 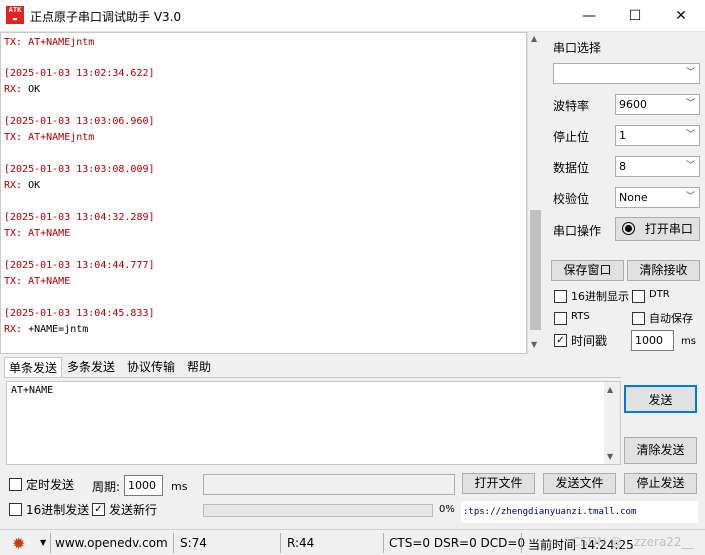 I want to click on data-bits-label: 数据位, so click(x=571, y=168).